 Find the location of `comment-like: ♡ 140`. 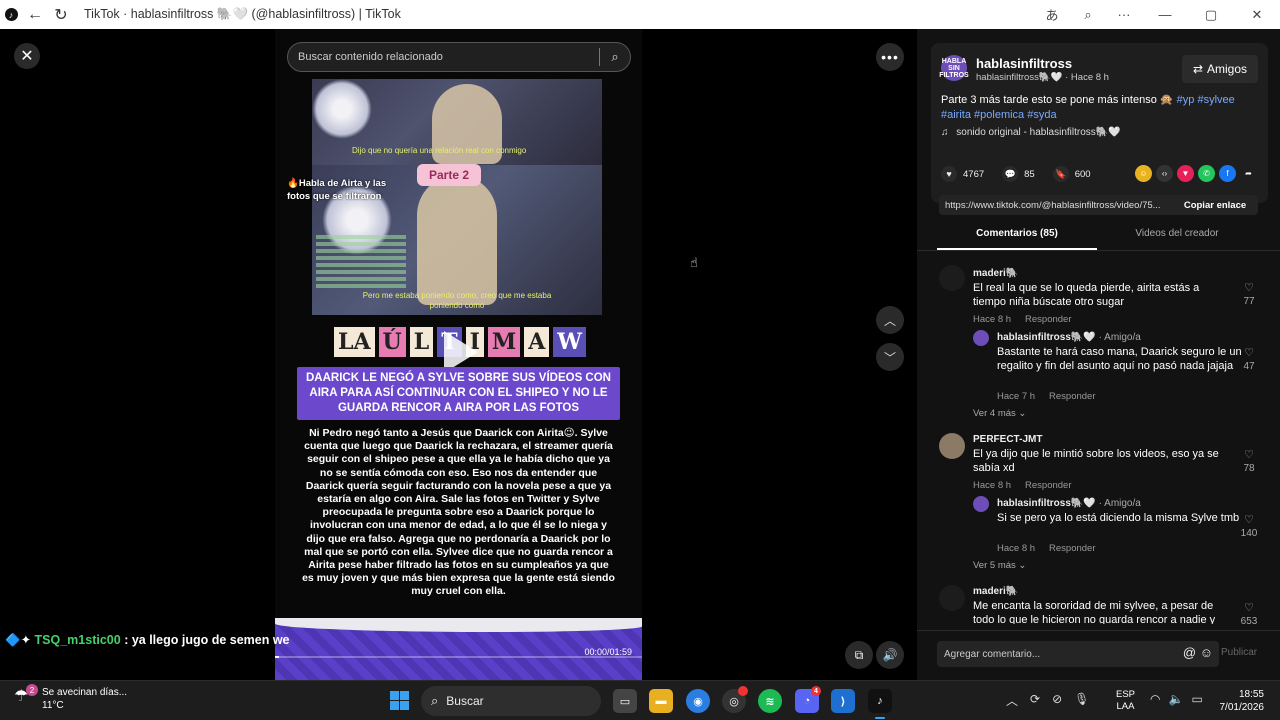

comment-like: ♡ 140 is located at coordinates (1249, 526).